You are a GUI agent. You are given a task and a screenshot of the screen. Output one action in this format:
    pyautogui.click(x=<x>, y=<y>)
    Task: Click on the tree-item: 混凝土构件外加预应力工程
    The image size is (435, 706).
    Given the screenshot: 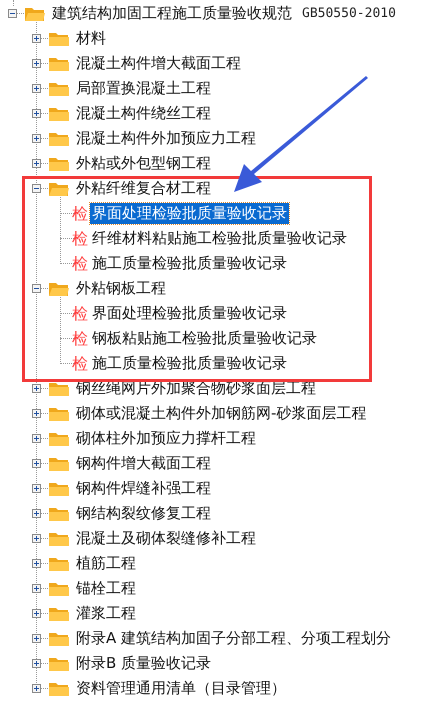 What is the action you would take?
    pyautogui.click(x=166, y=138)
    